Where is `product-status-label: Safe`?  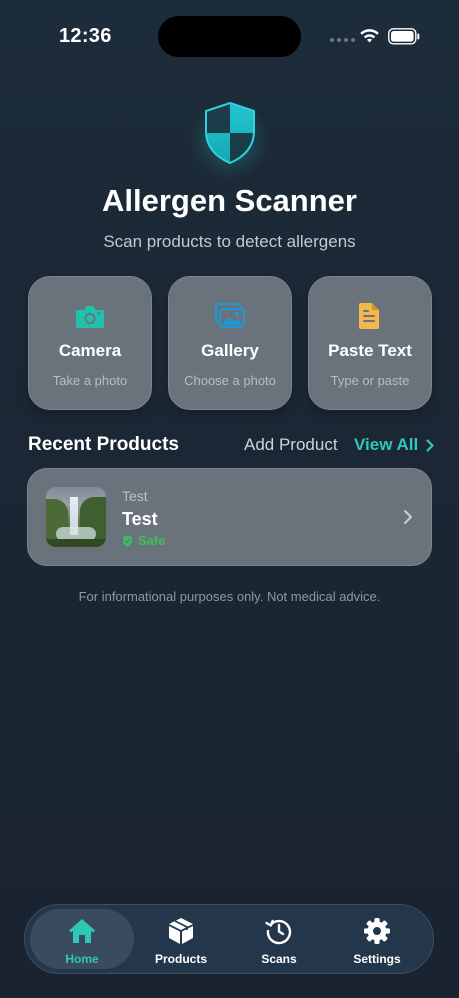
product-status-label: Safe is located at coordinates (152, 540).